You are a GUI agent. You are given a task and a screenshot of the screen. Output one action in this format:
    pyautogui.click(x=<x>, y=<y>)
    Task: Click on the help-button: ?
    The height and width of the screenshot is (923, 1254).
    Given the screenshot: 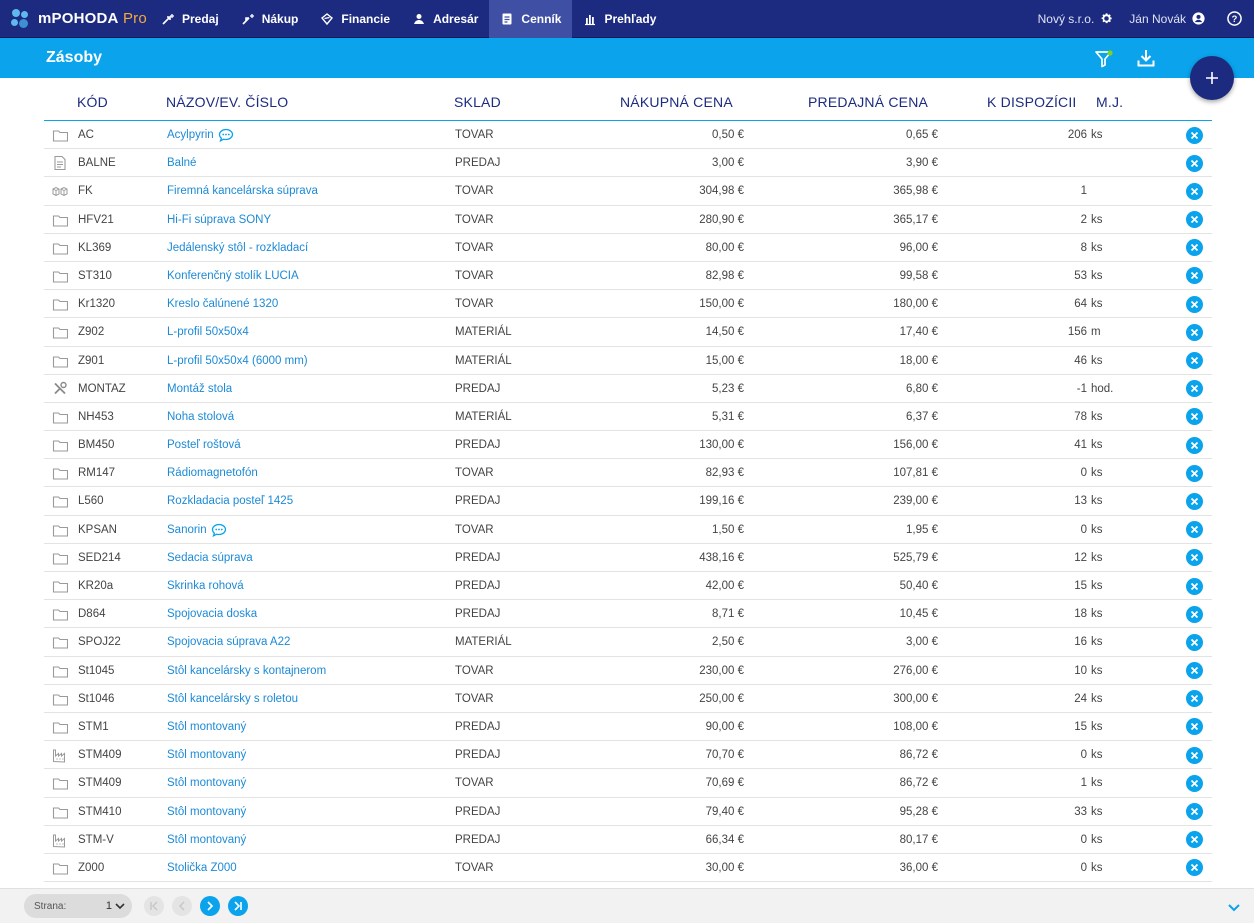 What is the action you would take?
    pyautogui.click(x=1231, y=18)
    